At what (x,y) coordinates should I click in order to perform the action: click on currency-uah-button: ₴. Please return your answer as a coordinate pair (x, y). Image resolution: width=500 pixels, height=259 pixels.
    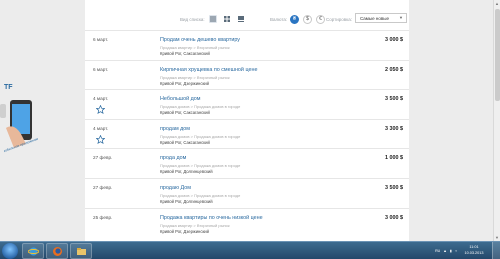
    Looking at the image, I should click on (294, 19).